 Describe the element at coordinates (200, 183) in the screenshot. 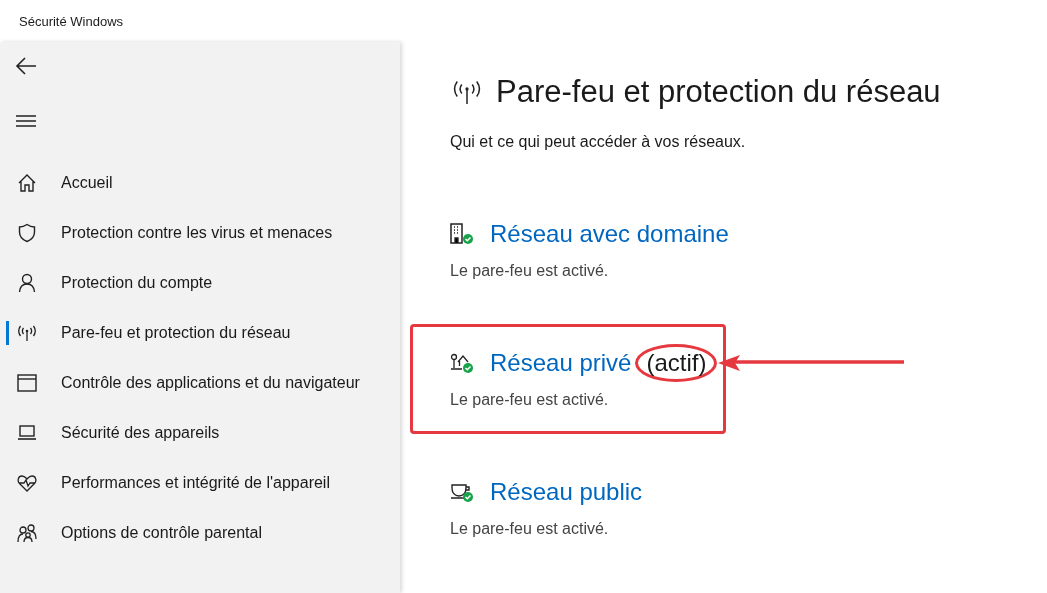

I see `sidebar-item: Accueil` at that location.